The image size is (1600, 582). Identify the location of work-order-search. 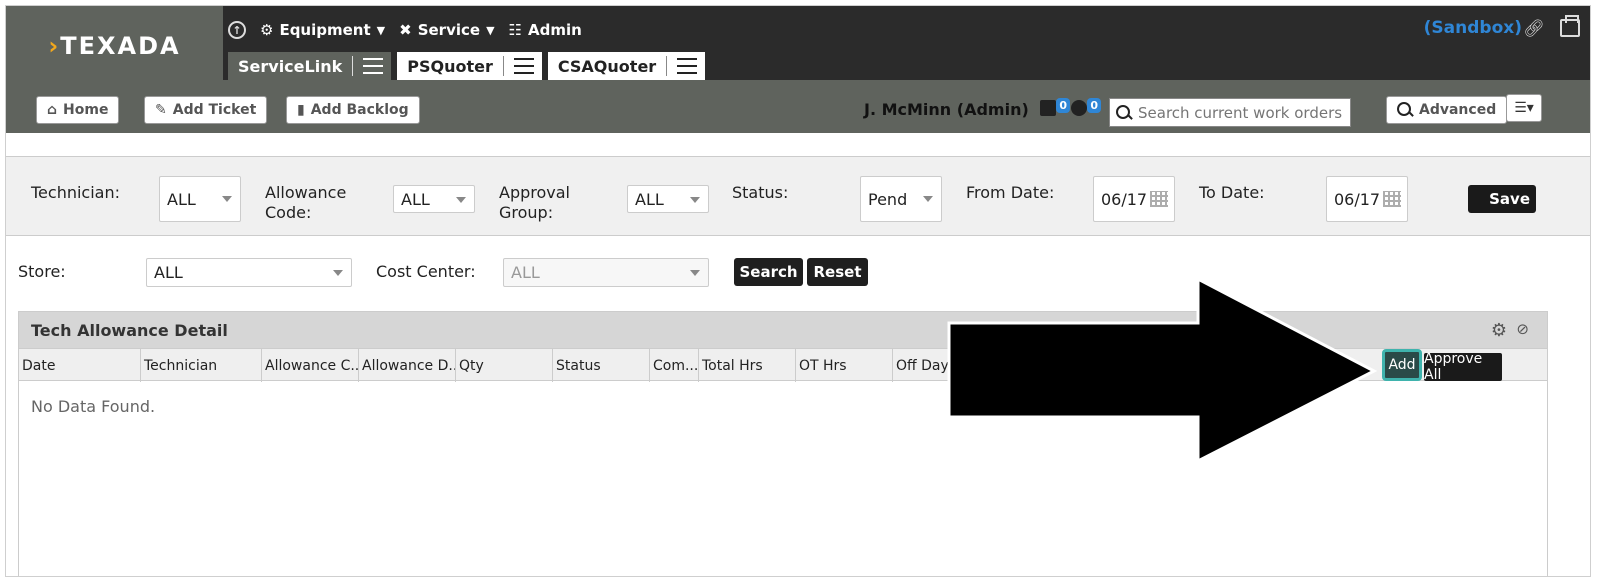
(1230, 112).